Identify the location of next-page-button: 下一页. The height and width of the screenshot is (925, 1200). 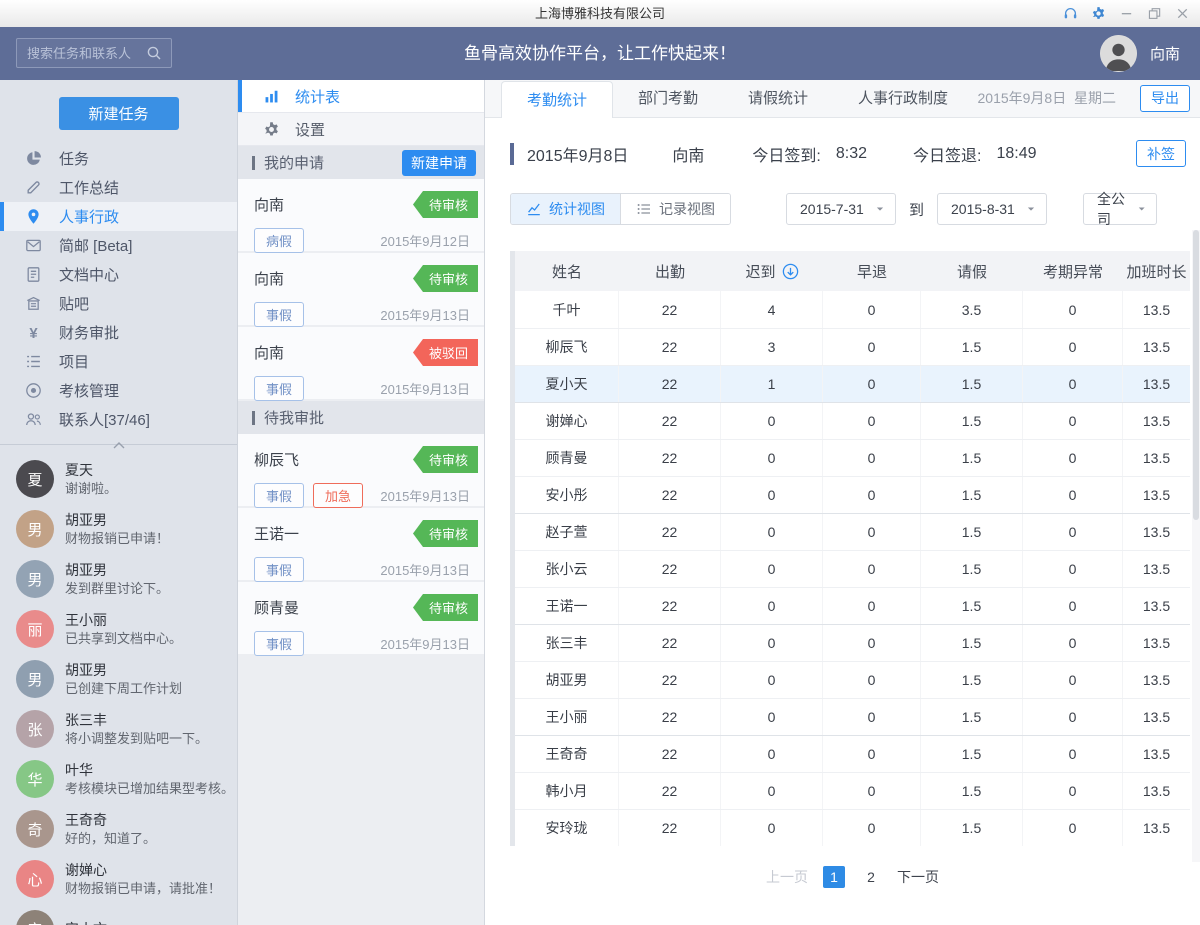
(918, 877).